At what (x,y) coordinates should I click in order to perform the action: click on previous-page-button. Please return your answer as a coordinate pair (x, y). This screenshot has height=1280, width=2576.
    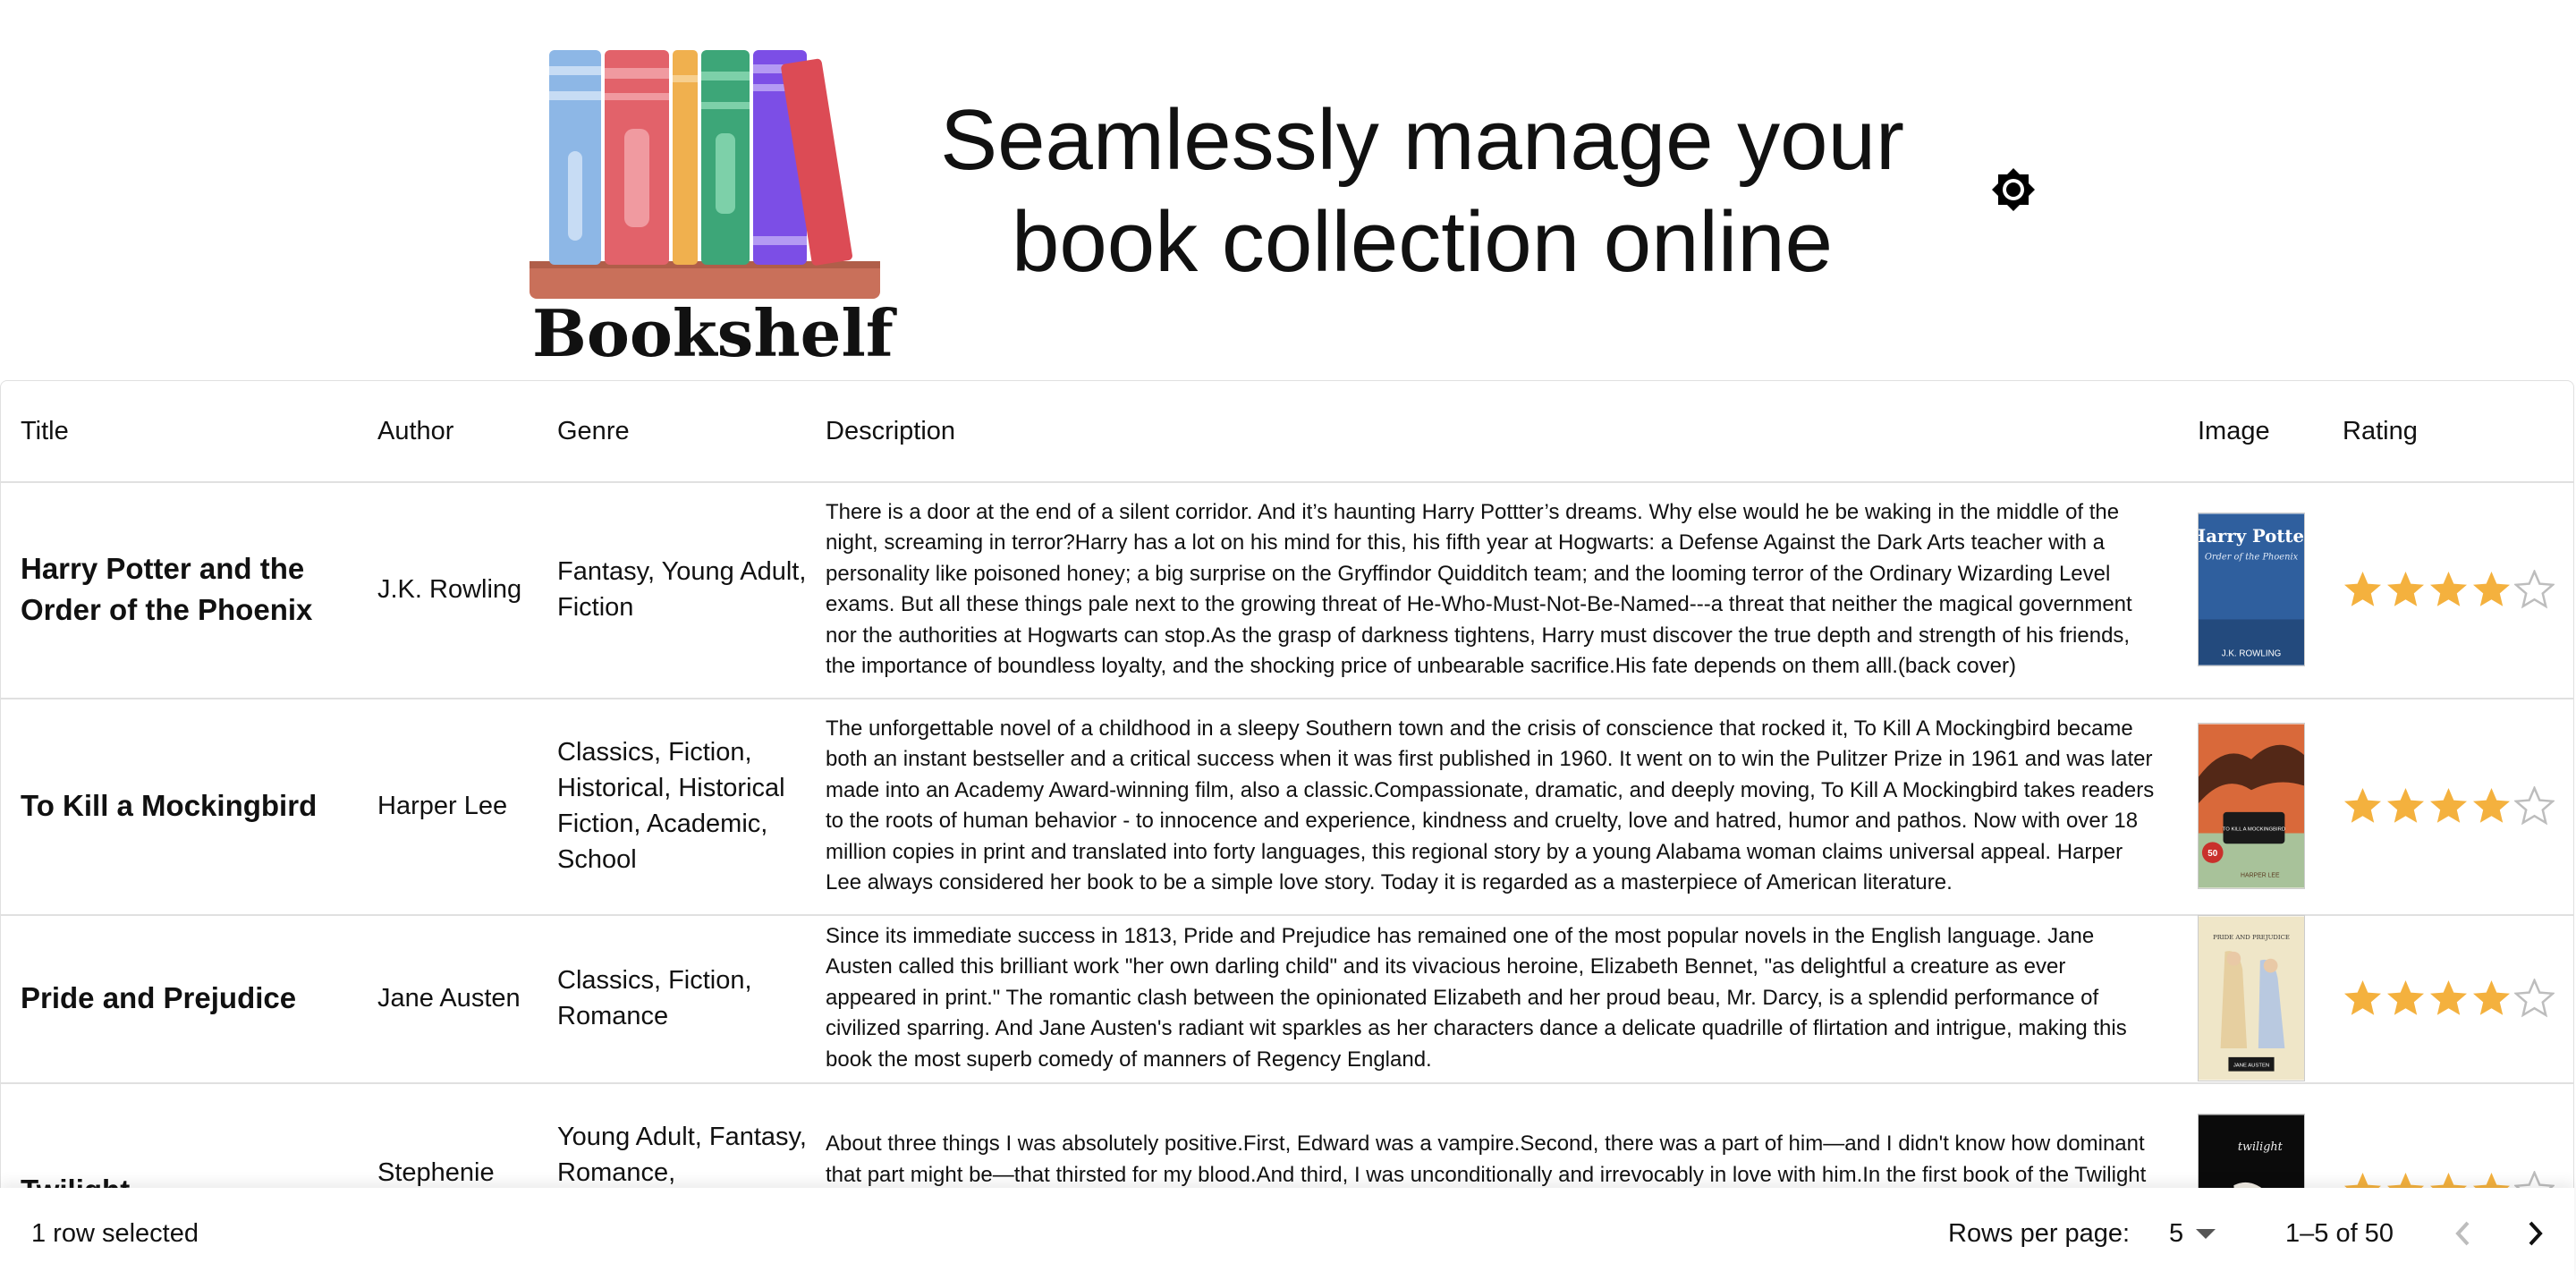
    Looking at the image, I should click on (2463, 1233).